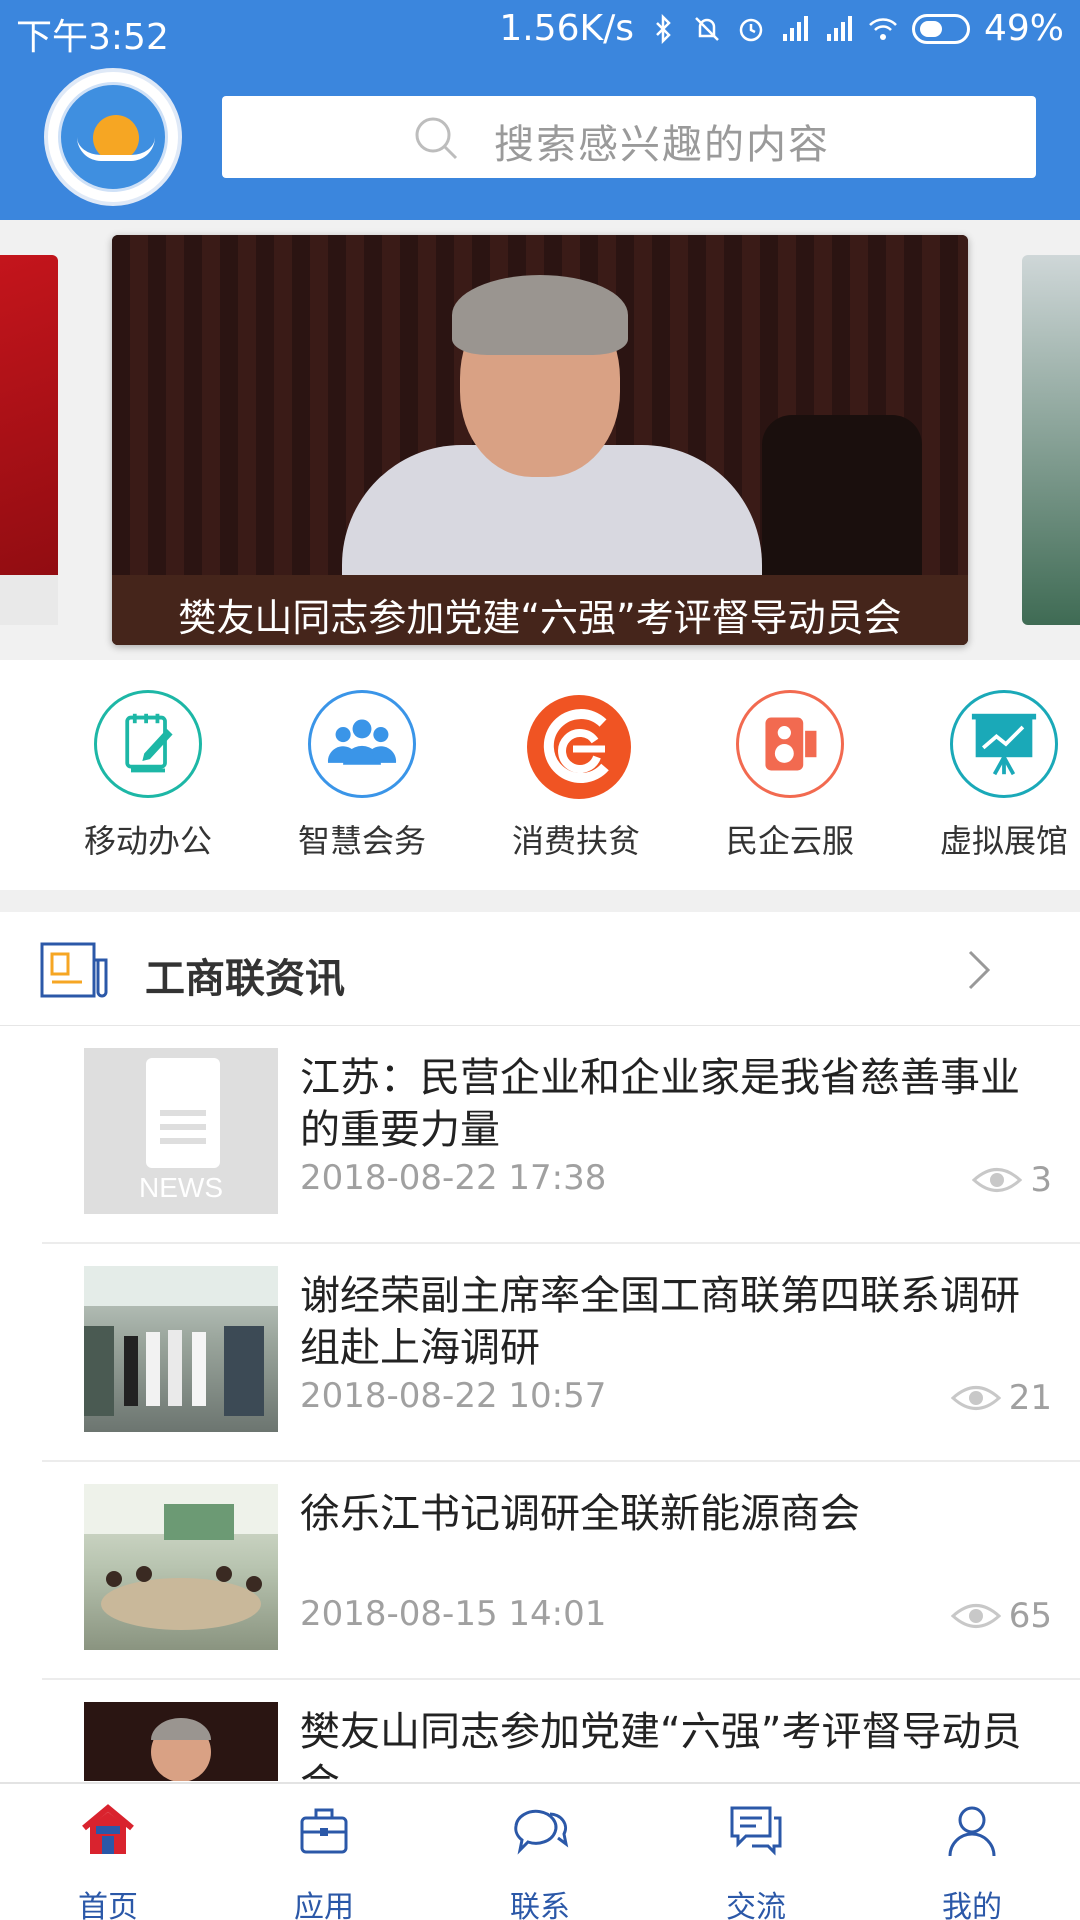 The image size is (1080, 1920). What do you see at coordinates (540, 901) in the screenshot?
I see `section-divider` at bounding box center [540, 901].